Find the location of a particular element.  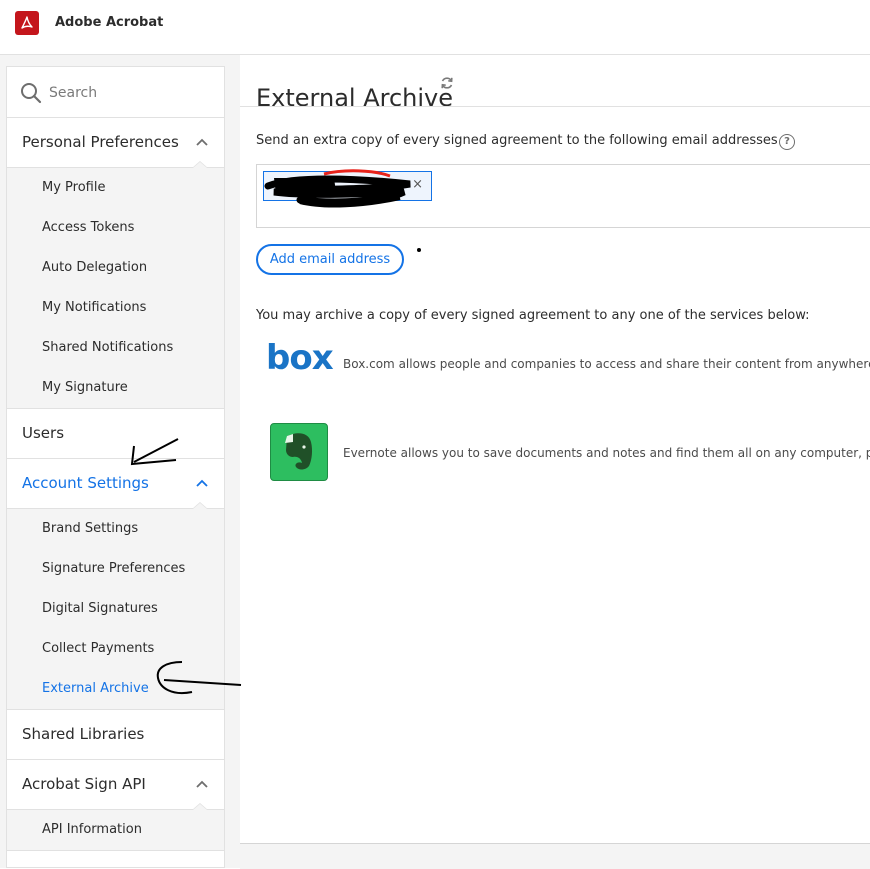

search-box is located at coordinates (115, 92).